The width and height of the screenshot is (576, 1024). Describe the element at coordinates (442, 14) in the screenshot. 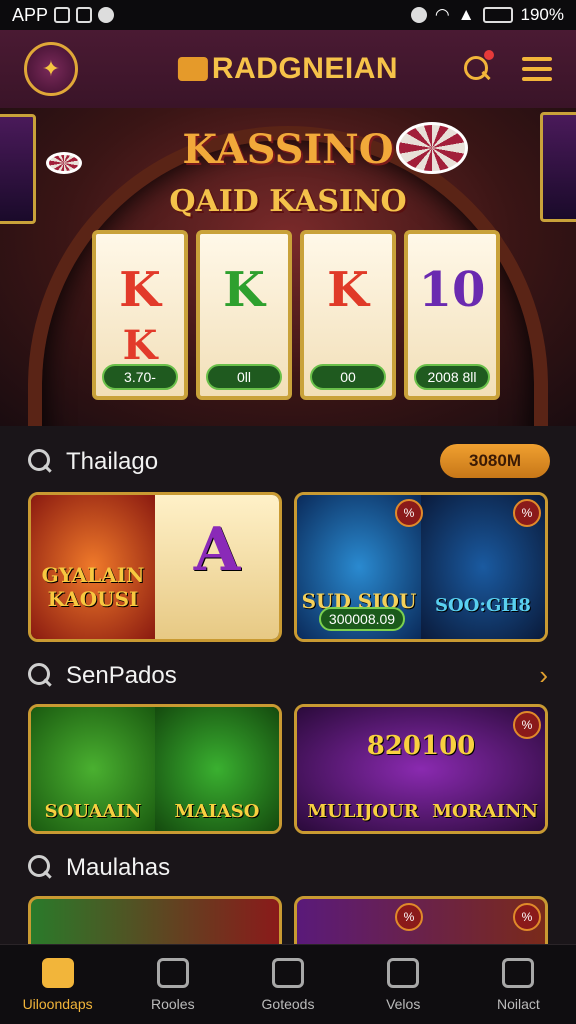

I see `wifi-icon: ◠` at that location.